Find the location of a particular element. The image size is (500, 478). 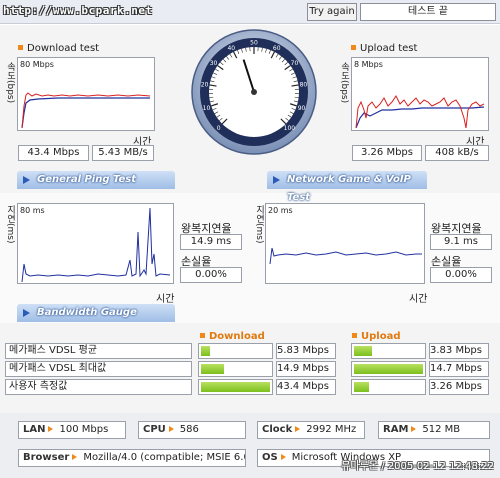

browser-value: Mozilla/4.0 (compatible; MSIE 6.0 is located at coordinates (164, 457).